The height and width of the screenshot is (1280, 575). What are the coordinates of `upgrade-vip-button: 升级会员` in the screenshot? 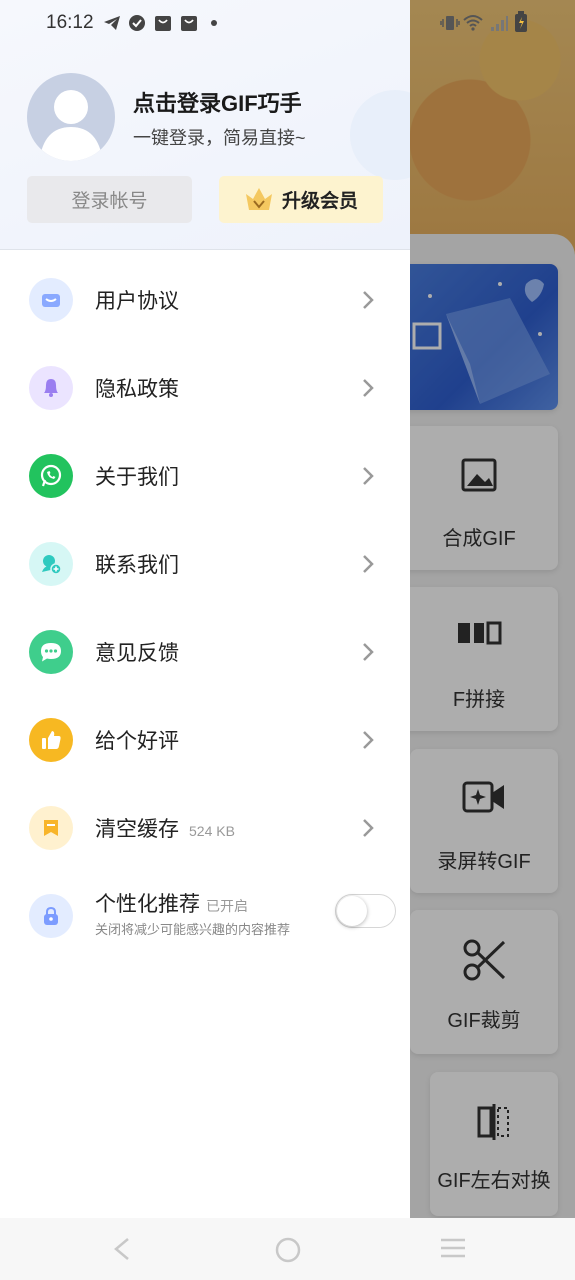 It's located at (301, 199).